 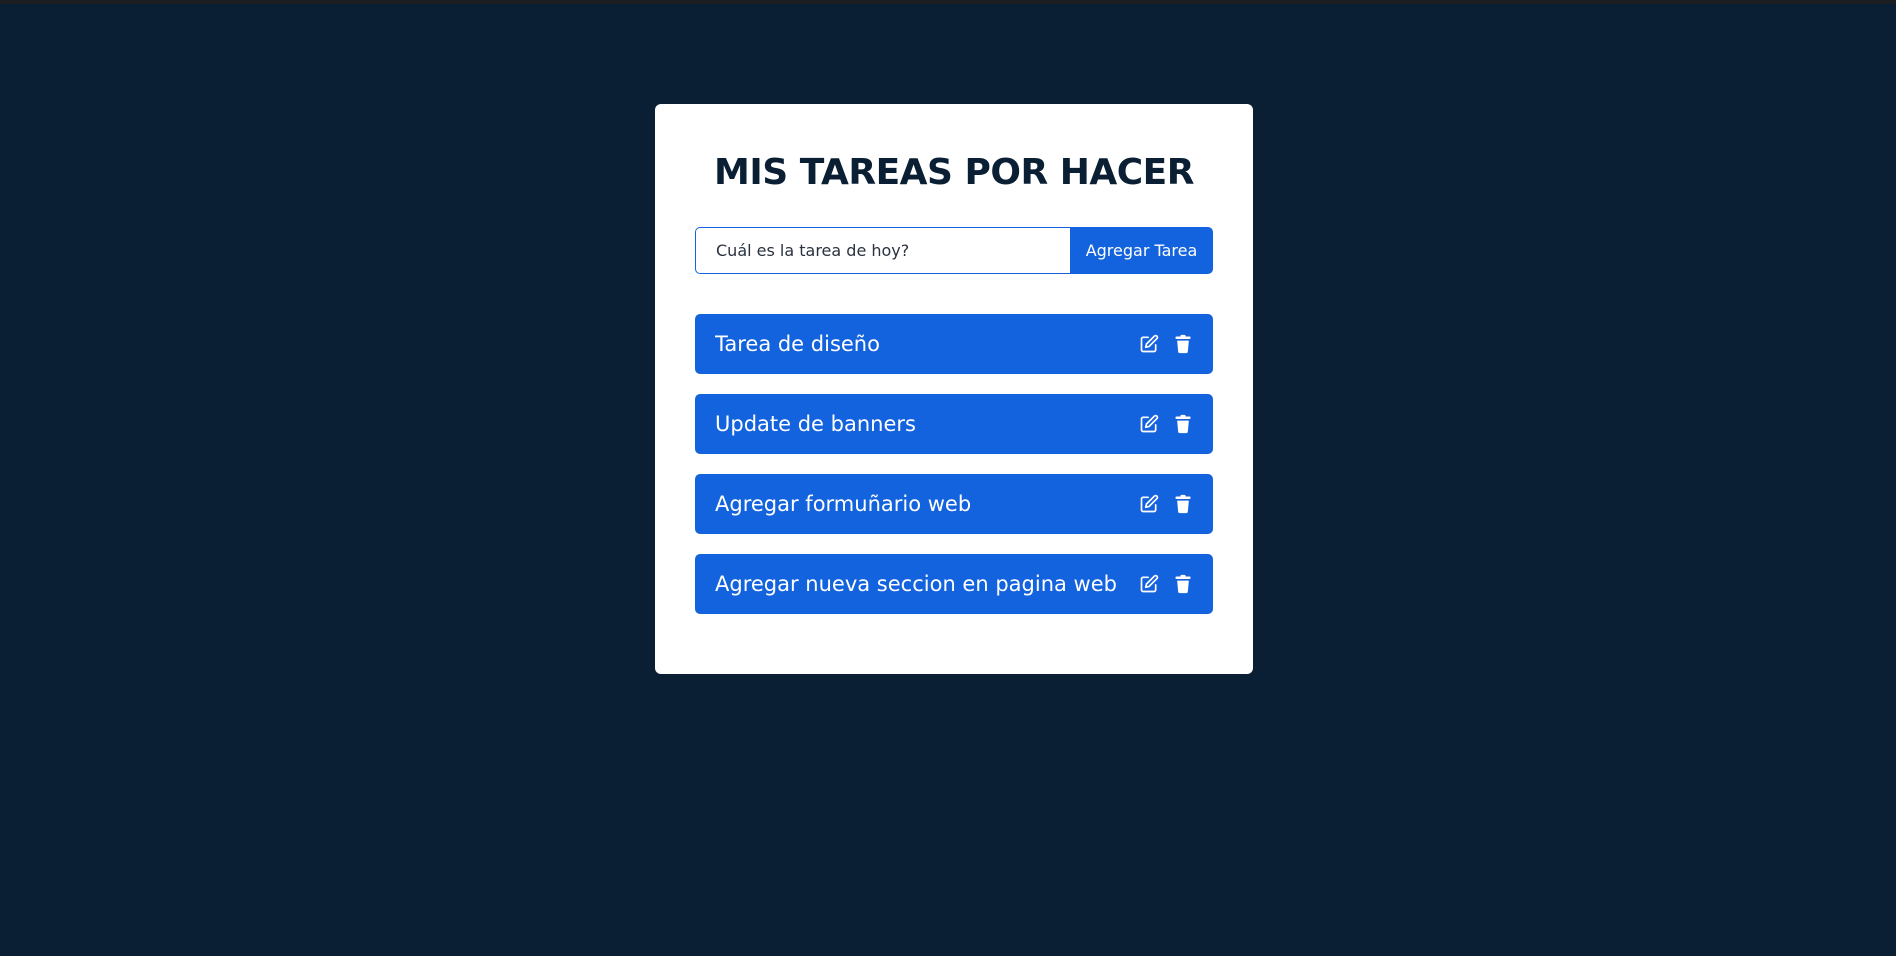 I want to click on add-task-button: Agregar Tarea, so click(x=1141, y=250).